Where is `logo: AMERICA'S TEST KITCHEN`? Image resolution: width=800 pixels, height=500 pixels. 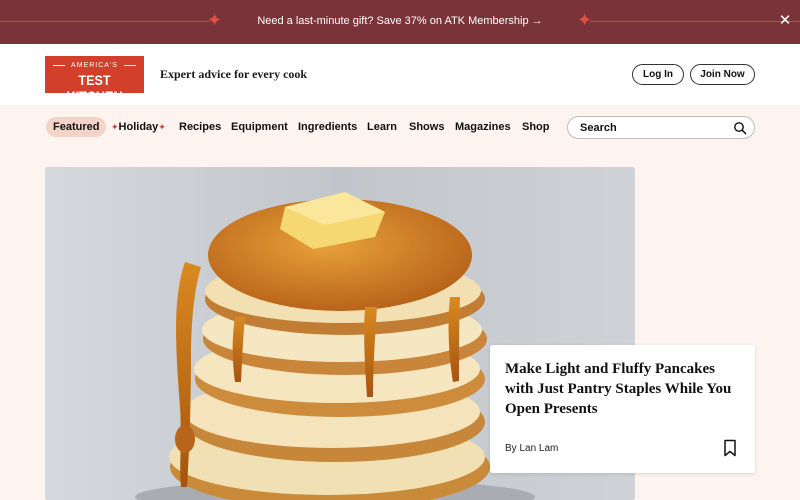 logo: AMERICA'S TEST KITCHEN is located at coordinates (94, 80).